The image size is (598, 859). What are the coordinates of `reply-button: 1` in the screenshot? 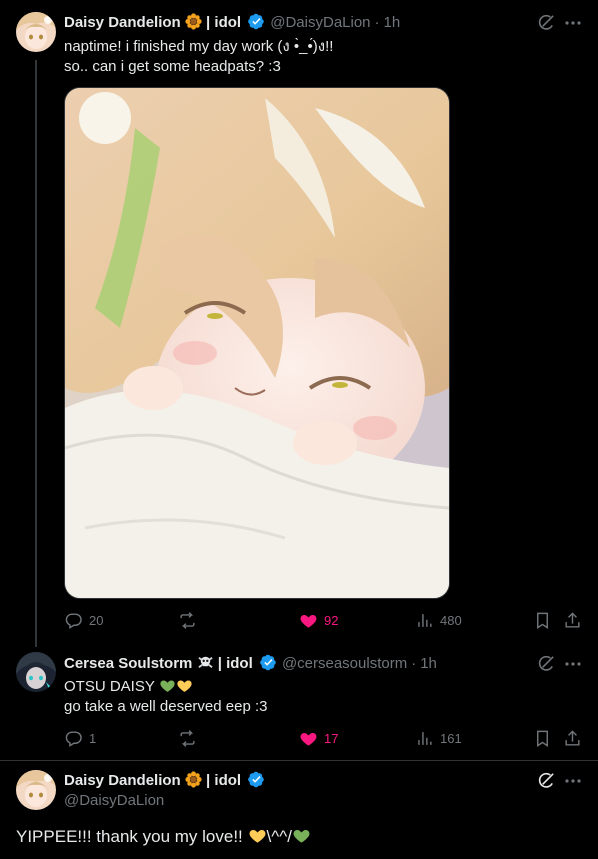 It's located at (80, 738).